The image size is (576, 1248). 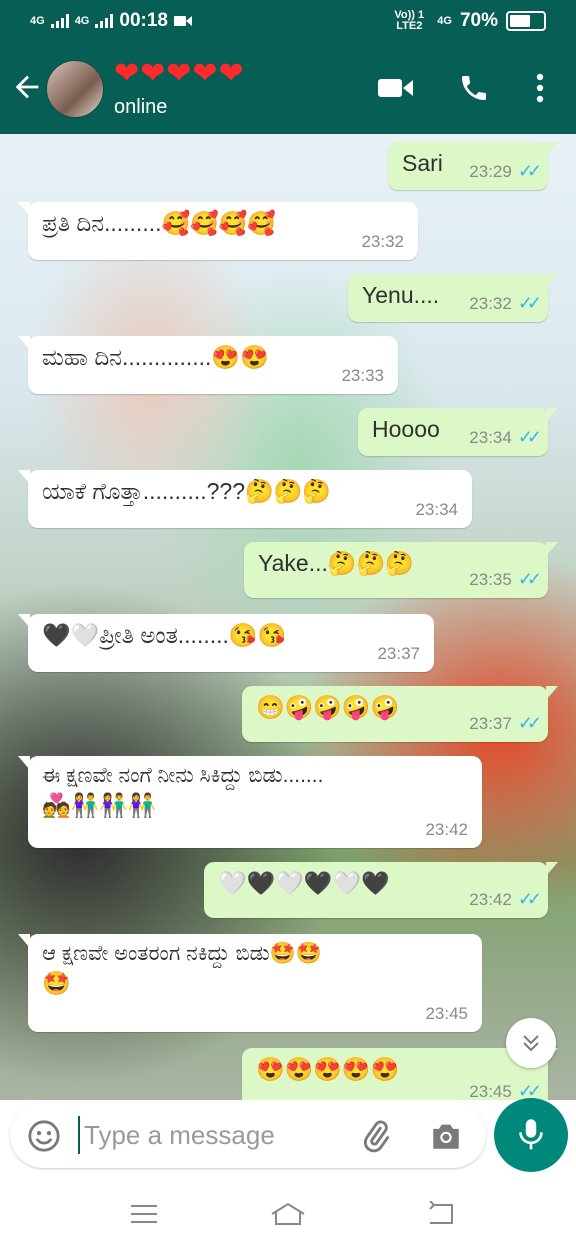 I want to click on message-outgoing: Sari 23:29 ✓✓, so click(x=473, y=166).